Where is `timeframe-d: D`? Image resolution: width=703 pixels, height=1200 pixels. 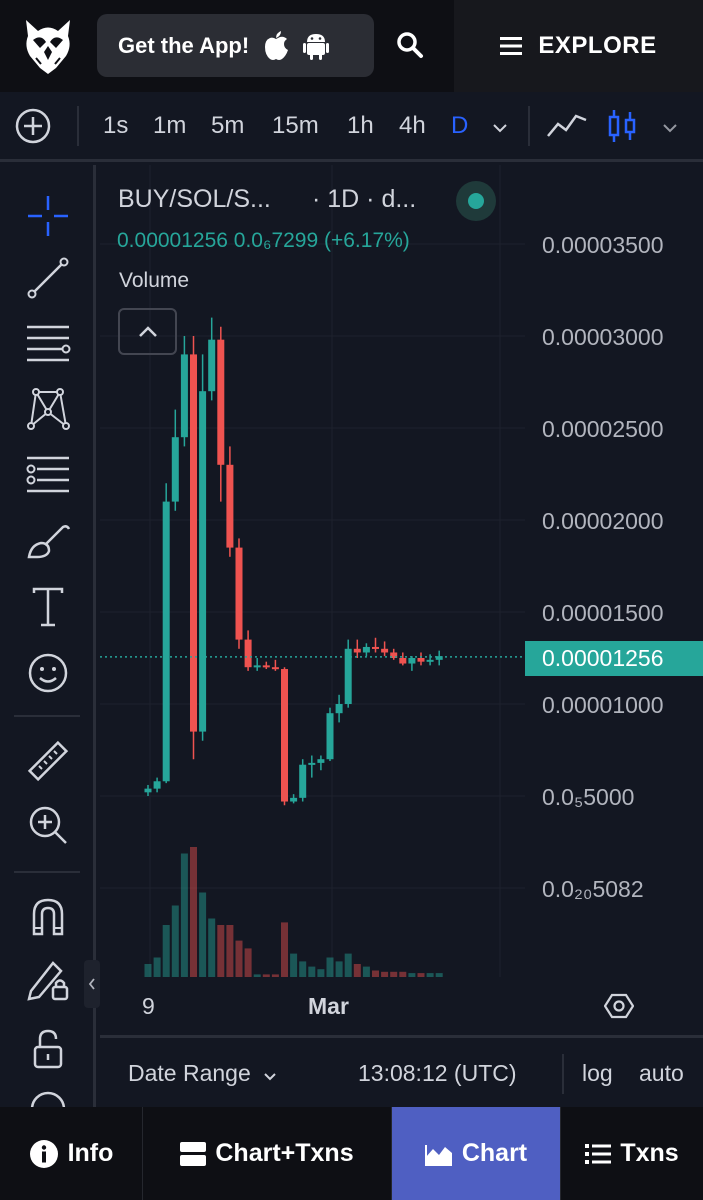 timeframe-d: D is located at coordinates (459, 126).